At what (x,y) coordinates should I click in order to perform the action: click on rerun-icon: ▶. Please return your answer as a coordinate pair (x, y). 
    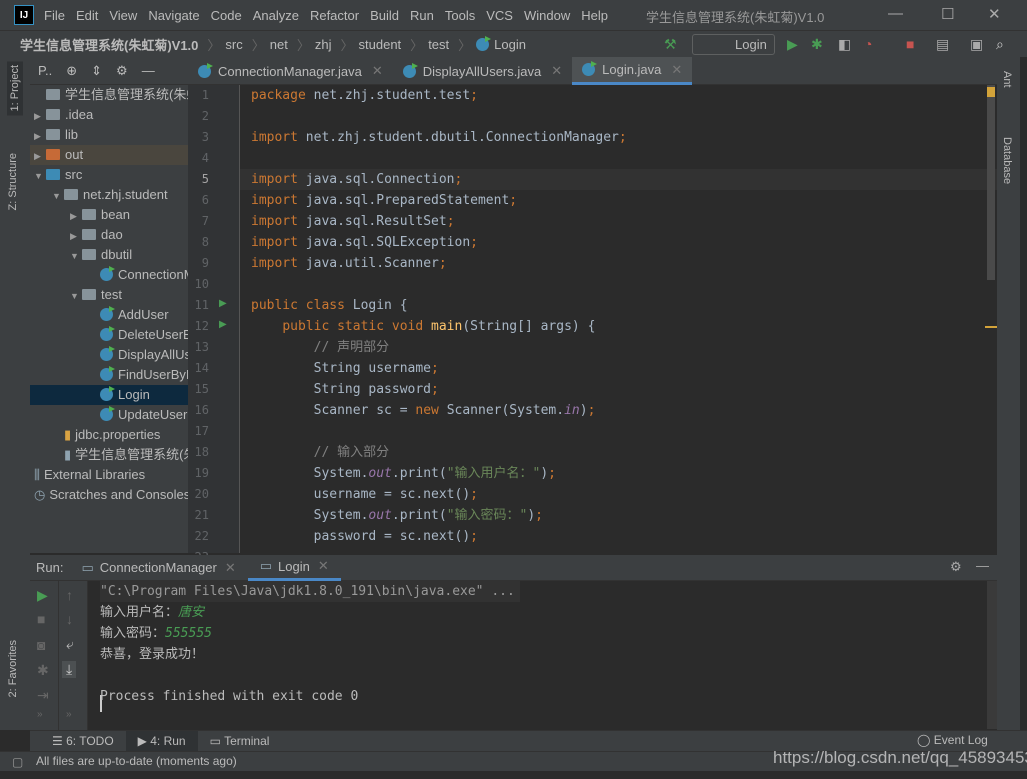
    Looking at the image, I should click on (42, 595).